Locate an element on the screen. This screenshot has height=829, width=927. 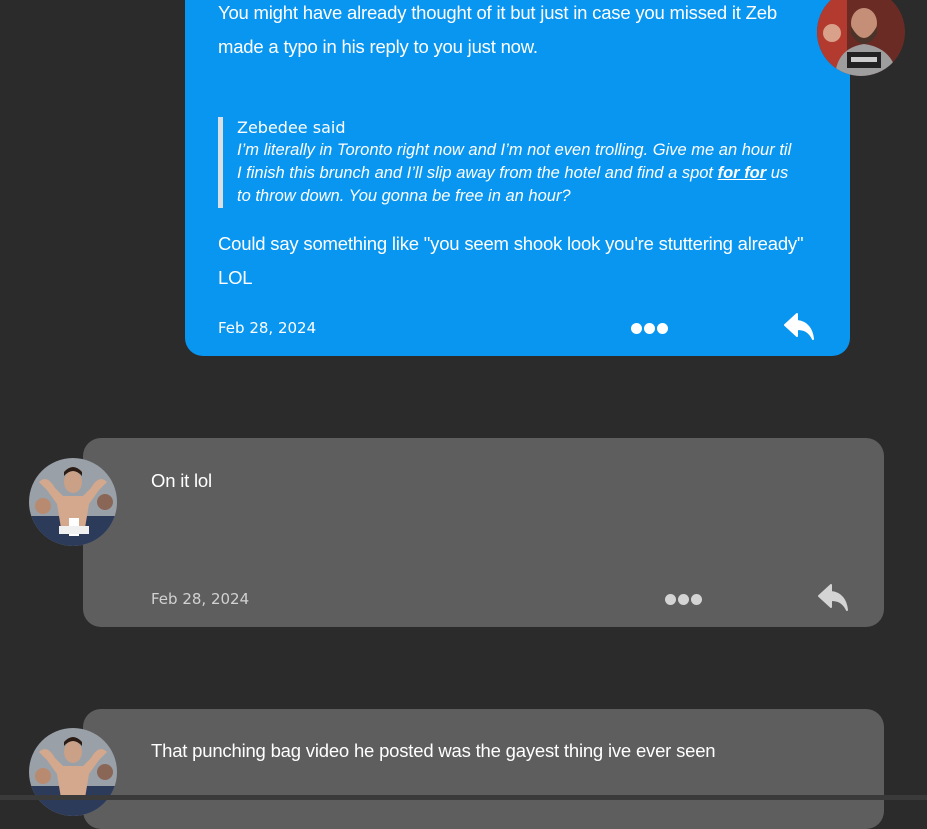
quote-author: Zebedee said is located at coordinates (291, 127).